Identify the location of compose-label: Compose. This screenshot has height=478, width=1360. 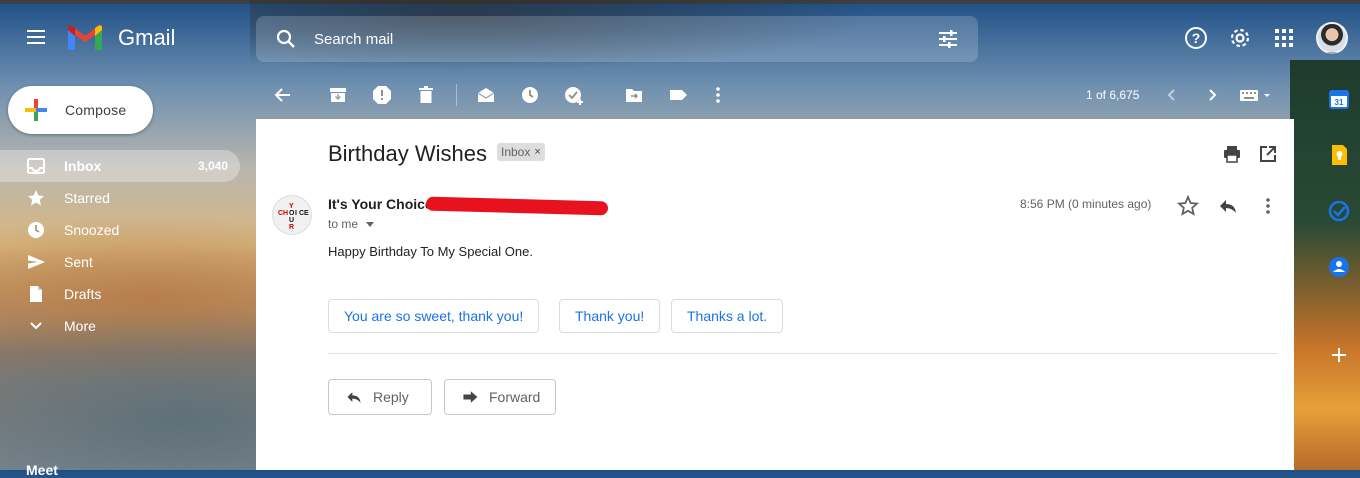
(96, 110).